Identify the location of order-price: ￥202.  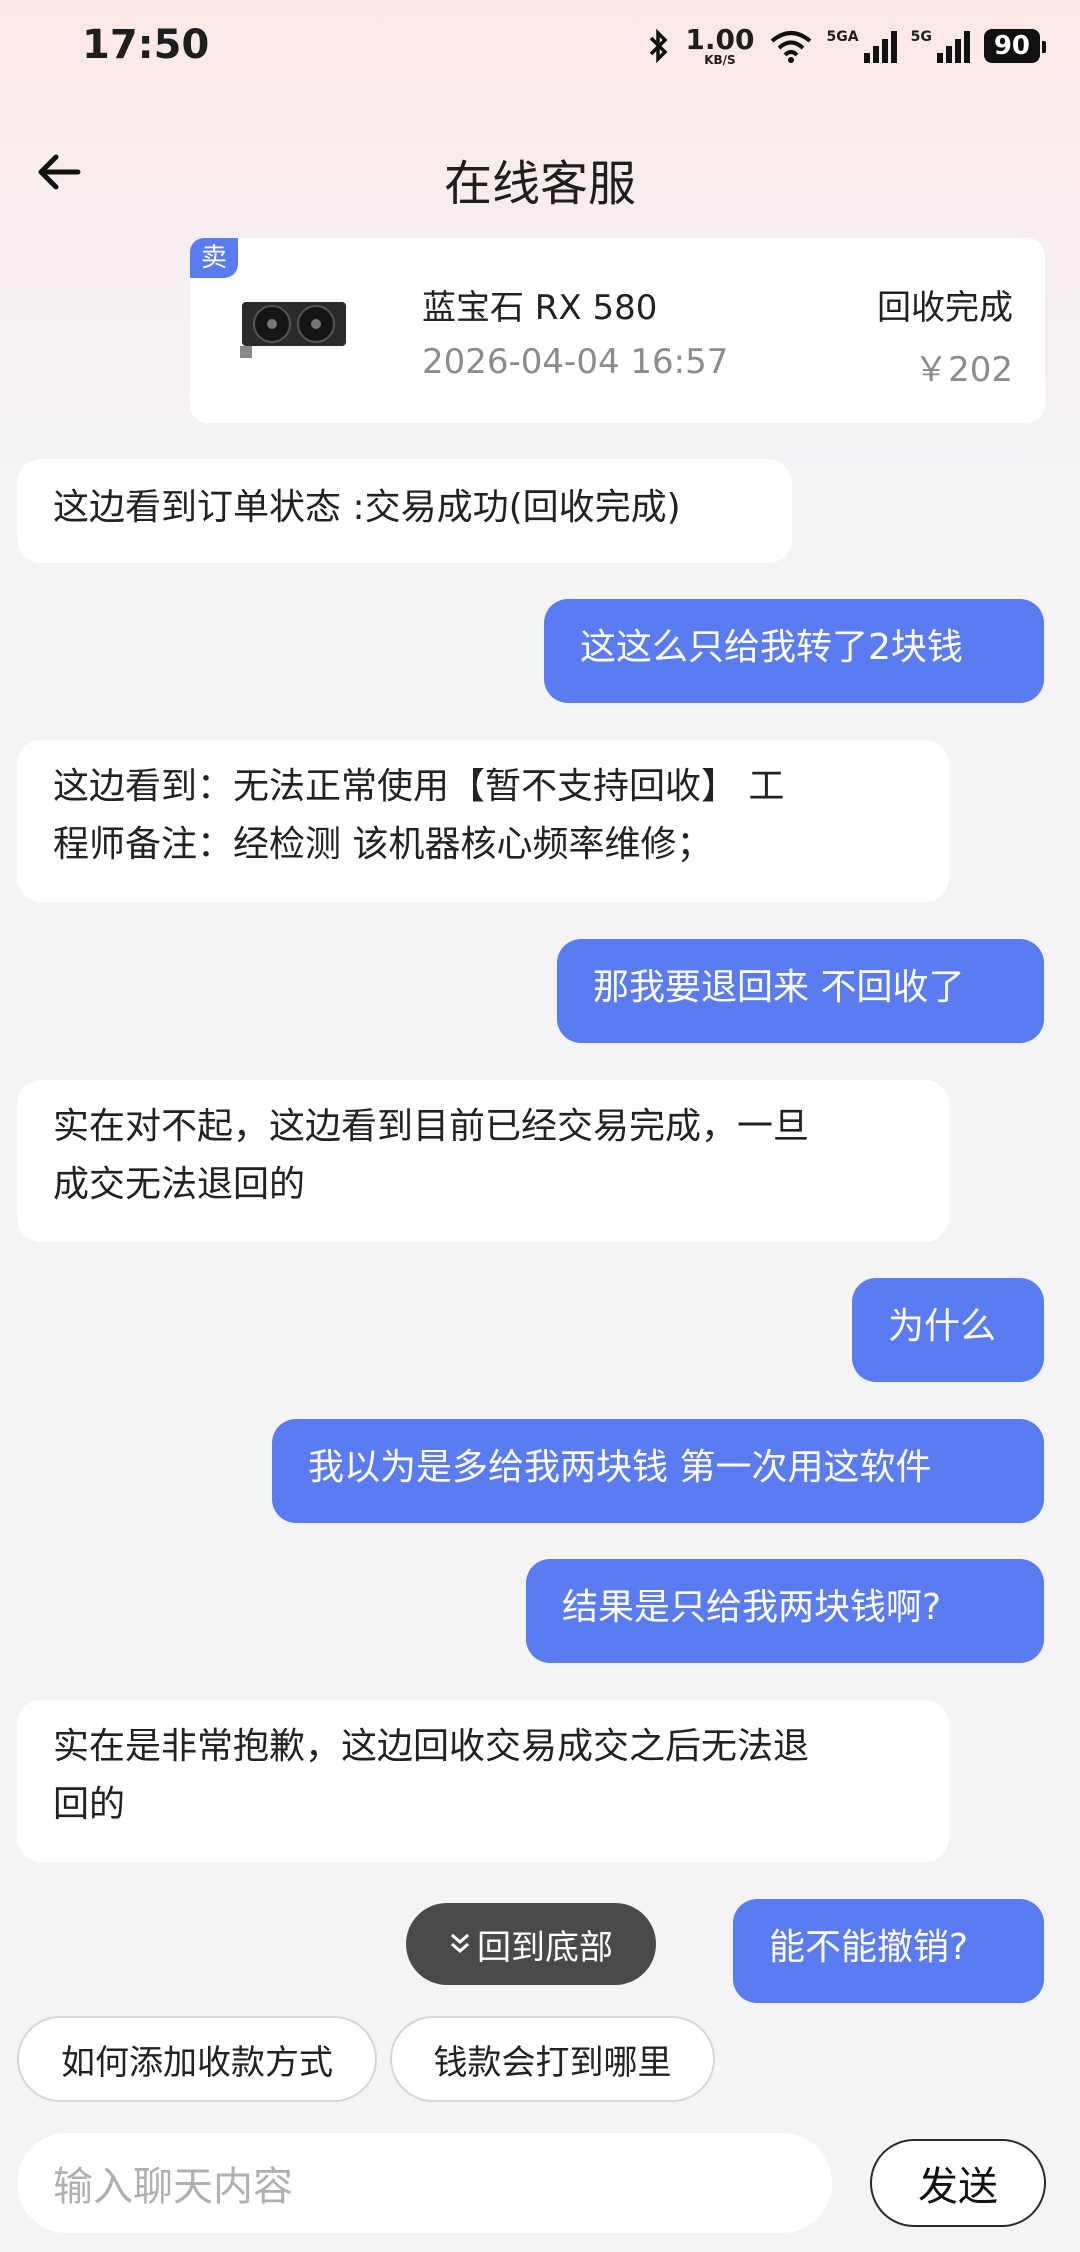
(963, 370).